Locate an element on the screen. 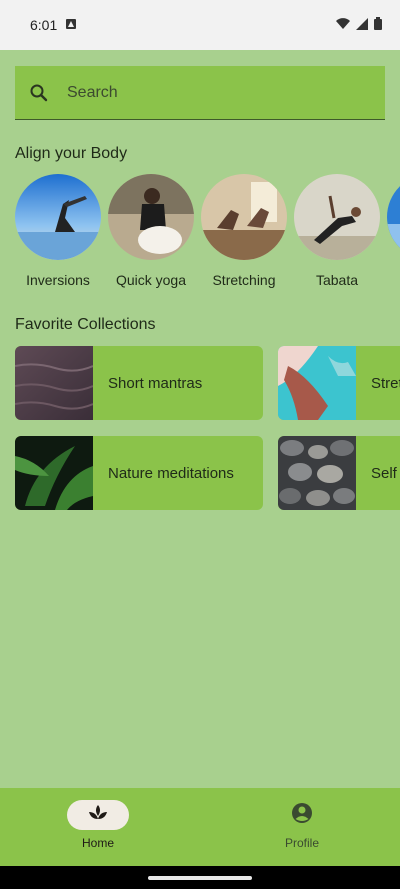 The width and height of the screenshot is (400, 889). tabata-image is located at coordinates (337, 217).